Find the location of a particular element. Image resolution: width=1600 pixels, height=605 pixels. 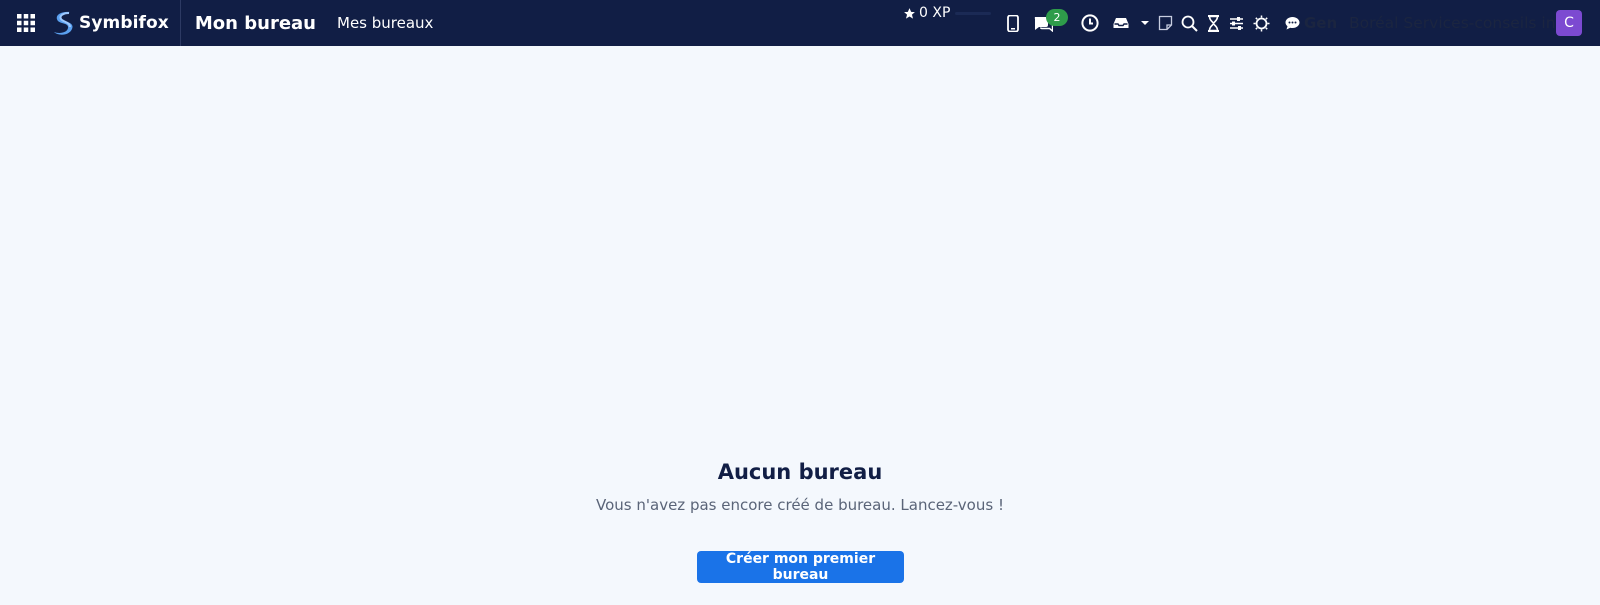

theme-toggle-button is located at coordinates (1261, 23).